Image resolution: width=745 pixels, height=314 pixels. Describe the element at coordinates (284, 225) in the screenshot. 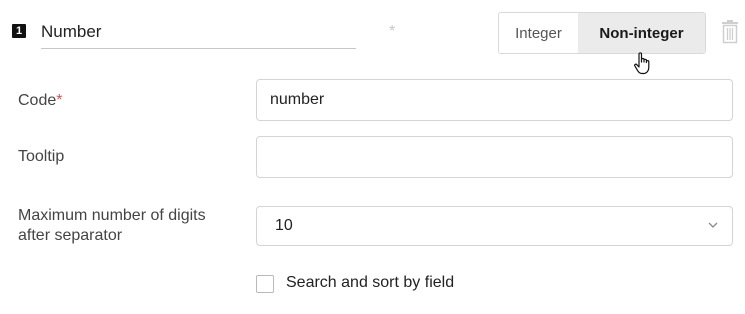

I see `max-digits-selected-value: 10` at that location.